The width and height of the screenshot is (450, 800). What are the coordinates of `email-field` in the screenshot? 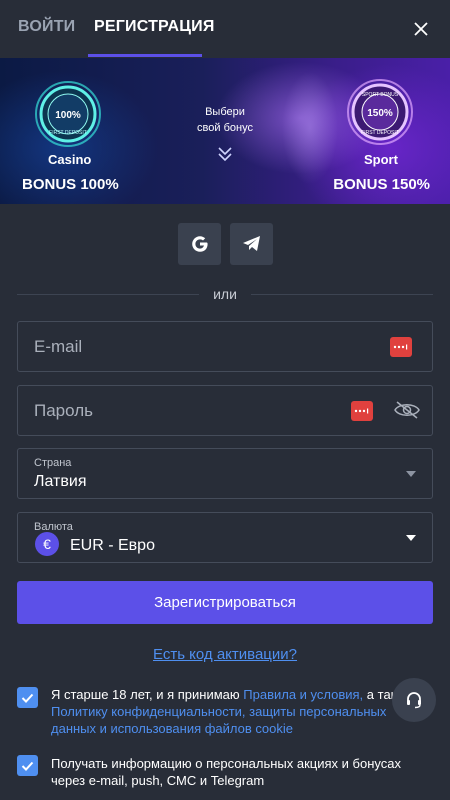 It's located at (225, 346).